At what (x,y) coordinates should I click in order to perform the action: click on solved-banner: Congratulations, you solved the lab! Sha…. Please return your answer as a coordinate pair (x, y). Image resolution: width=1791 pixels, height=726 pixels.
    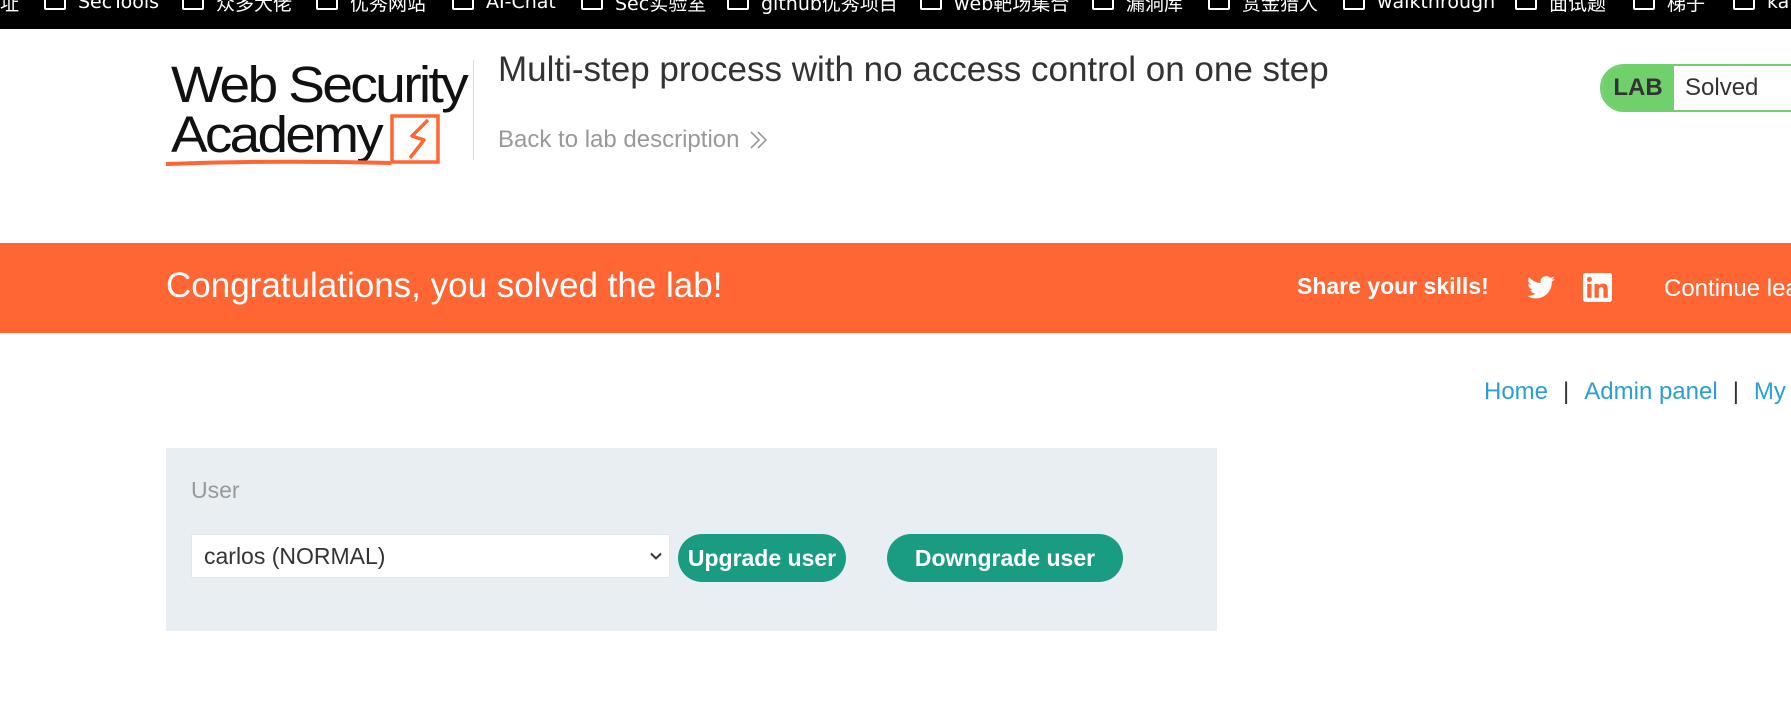
    Looking at the image, I should click on (895, 288).